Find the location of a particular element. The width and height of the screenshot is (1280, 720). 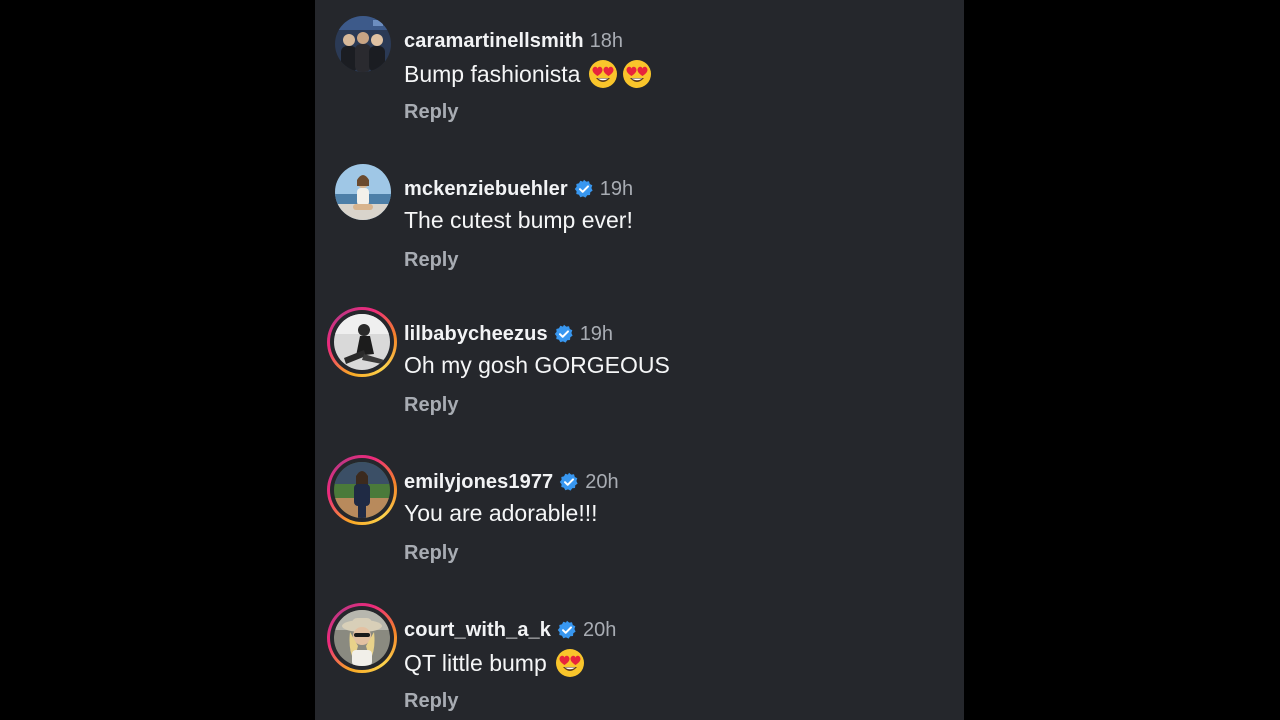

comment-text: The cutest bump ever! is located at coordinates (518, 220).